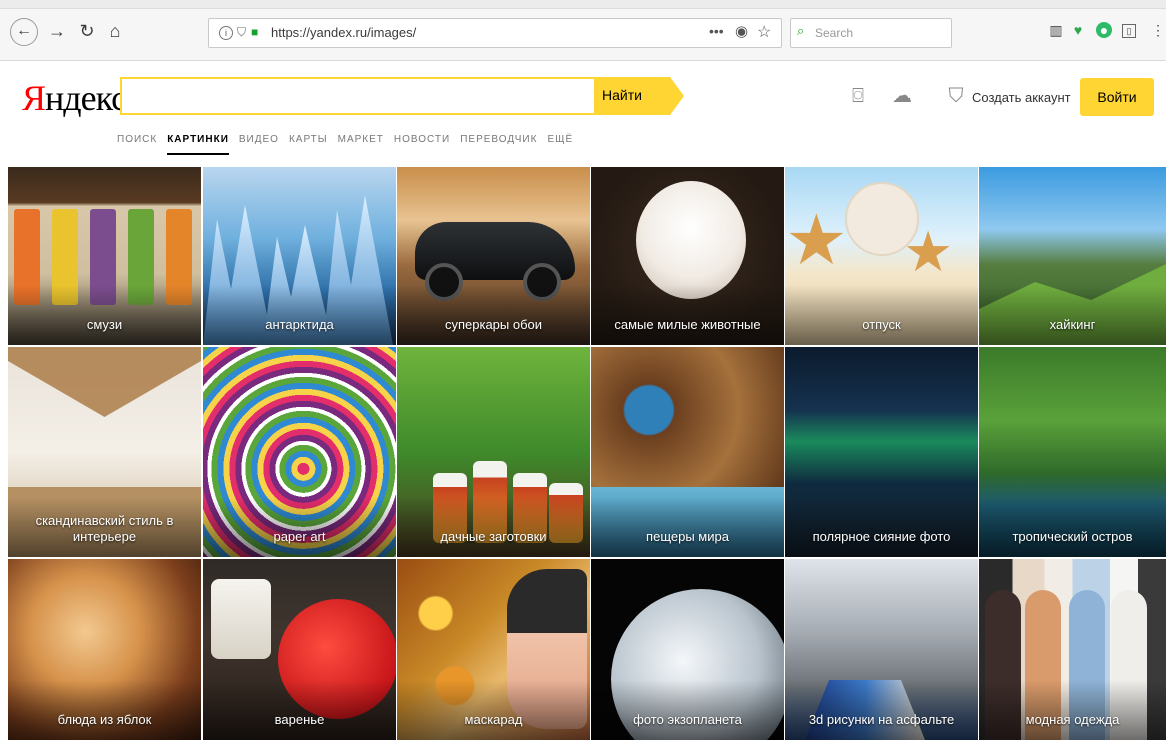 This screenshot has width=1166, height=740. I want to click on info-icon: i, so click(226, 33).